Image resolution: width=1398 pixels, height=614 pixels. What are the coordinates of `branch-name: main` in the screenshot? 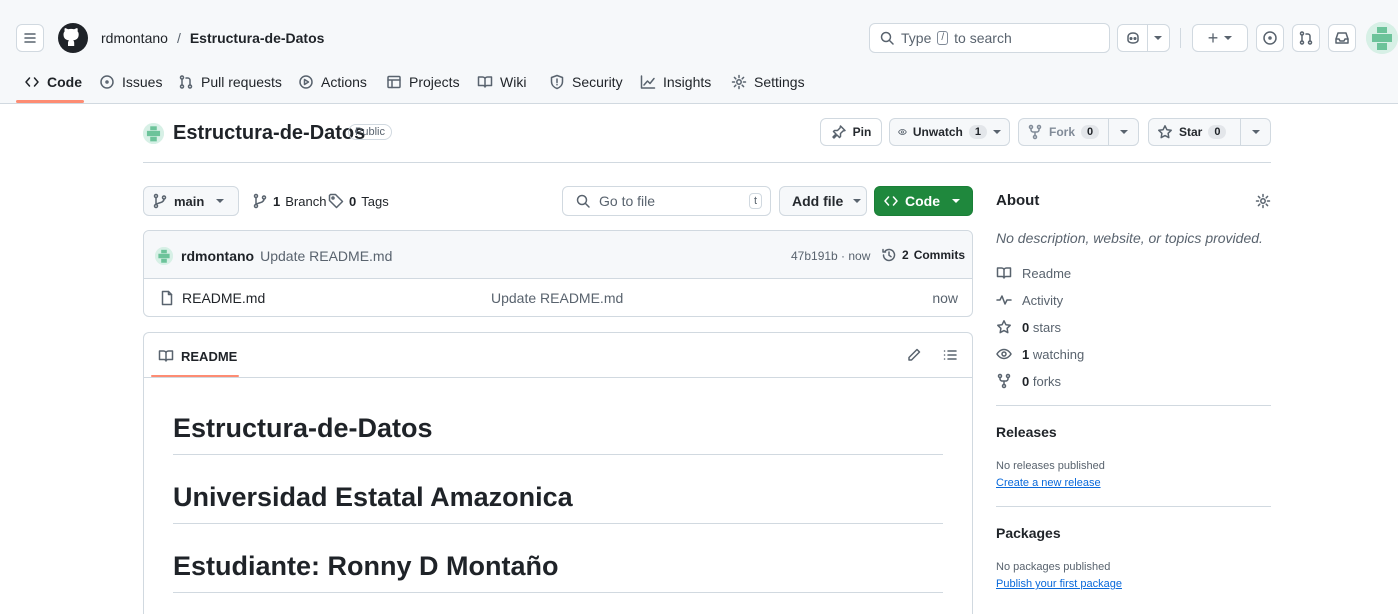 It's located at (189, 201).